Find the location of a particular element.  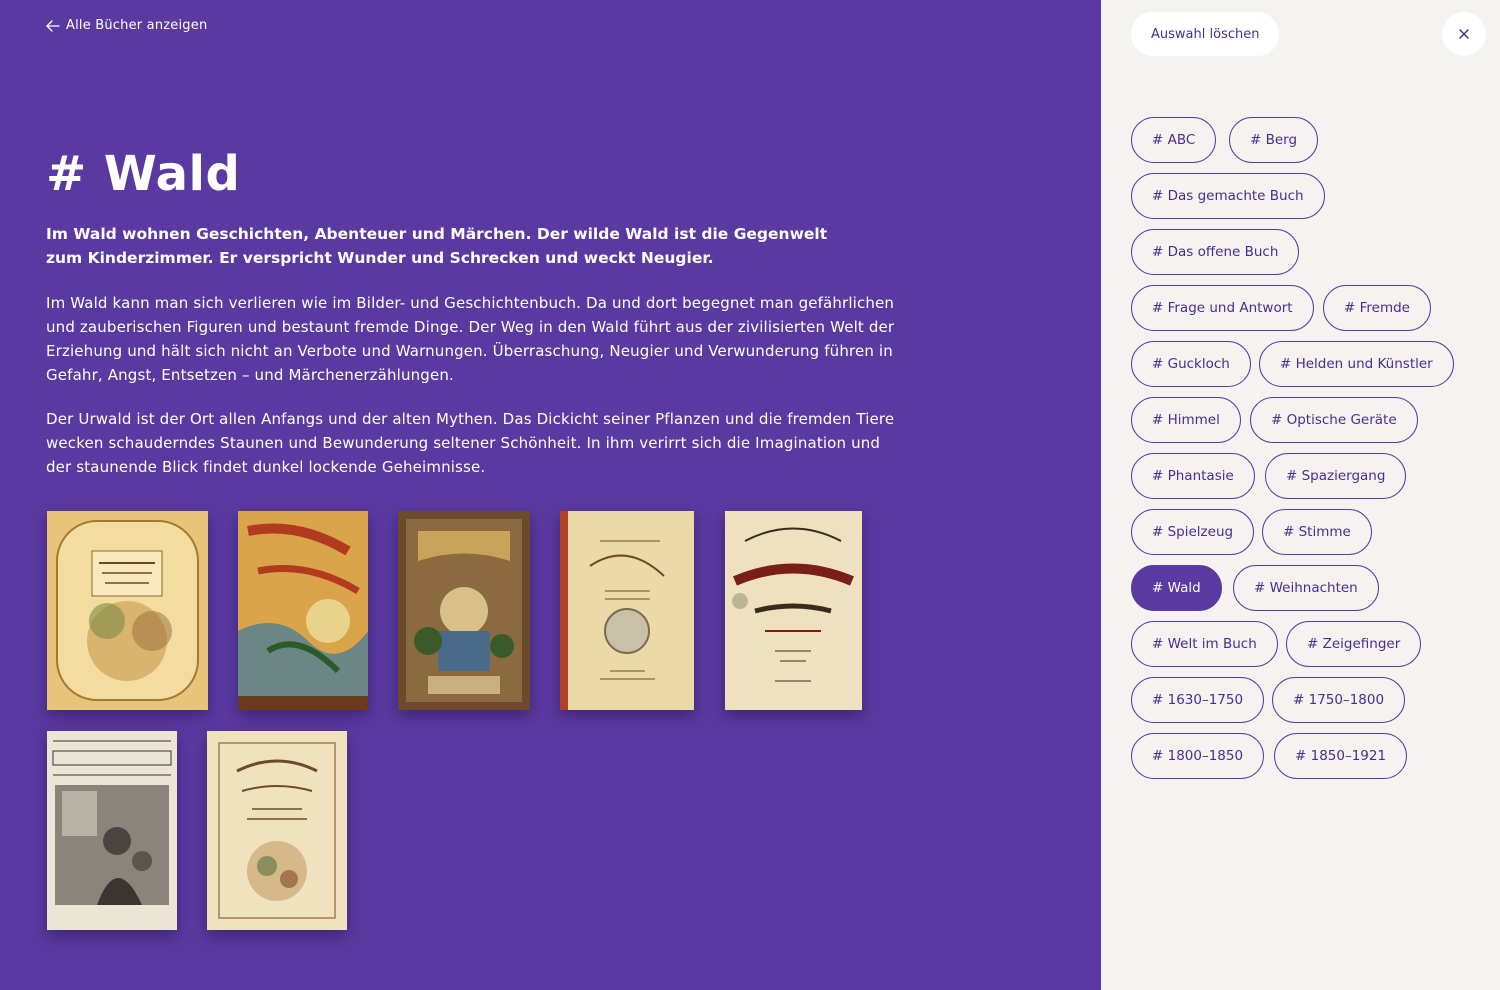

close-button is located at coordinates (1464, 34).